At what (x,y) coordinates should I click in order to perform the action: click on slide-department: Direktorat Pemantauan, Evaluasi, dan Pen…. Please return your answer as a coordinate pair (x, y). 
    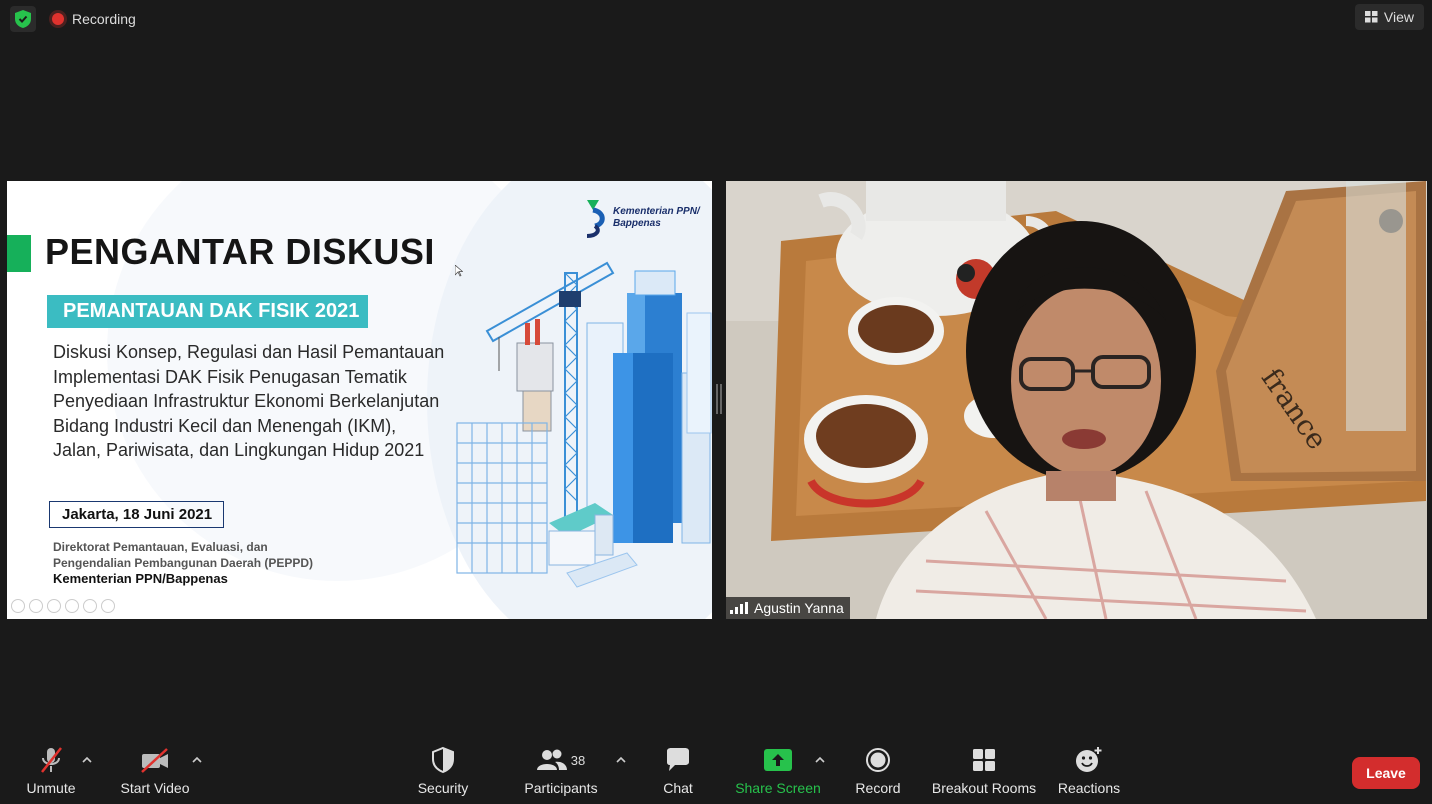
    Looking at the image, I should click on (183, 555).